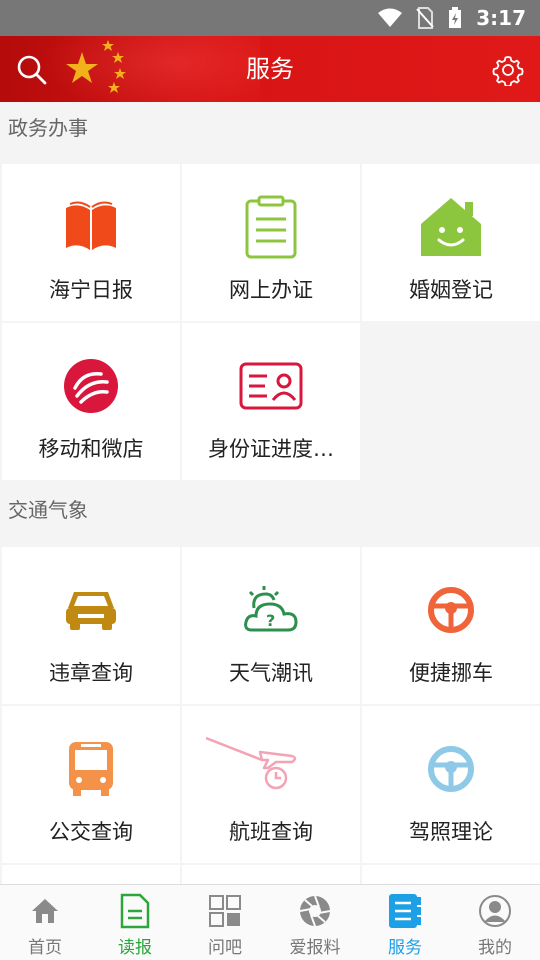 The width and height of the screenshot is (540, 960). I want to click on service-online-certificate: 网上办证, so click(271, 242).